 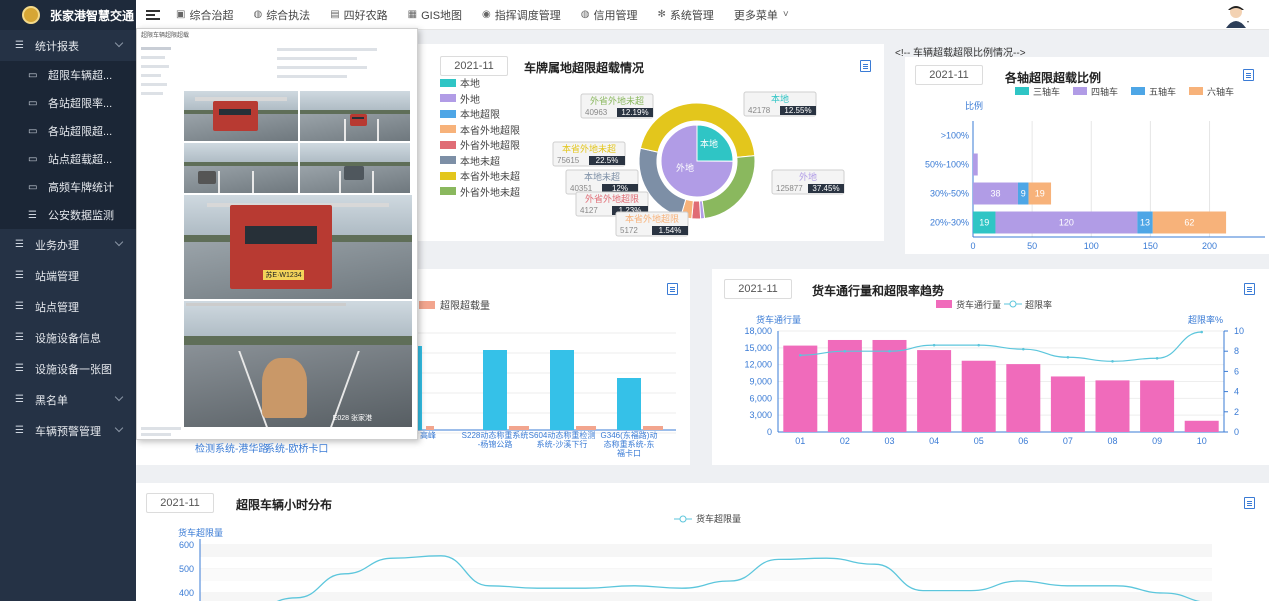 I want to click on app-logo: 张家港智慧交通, so click(x=68, y=15).